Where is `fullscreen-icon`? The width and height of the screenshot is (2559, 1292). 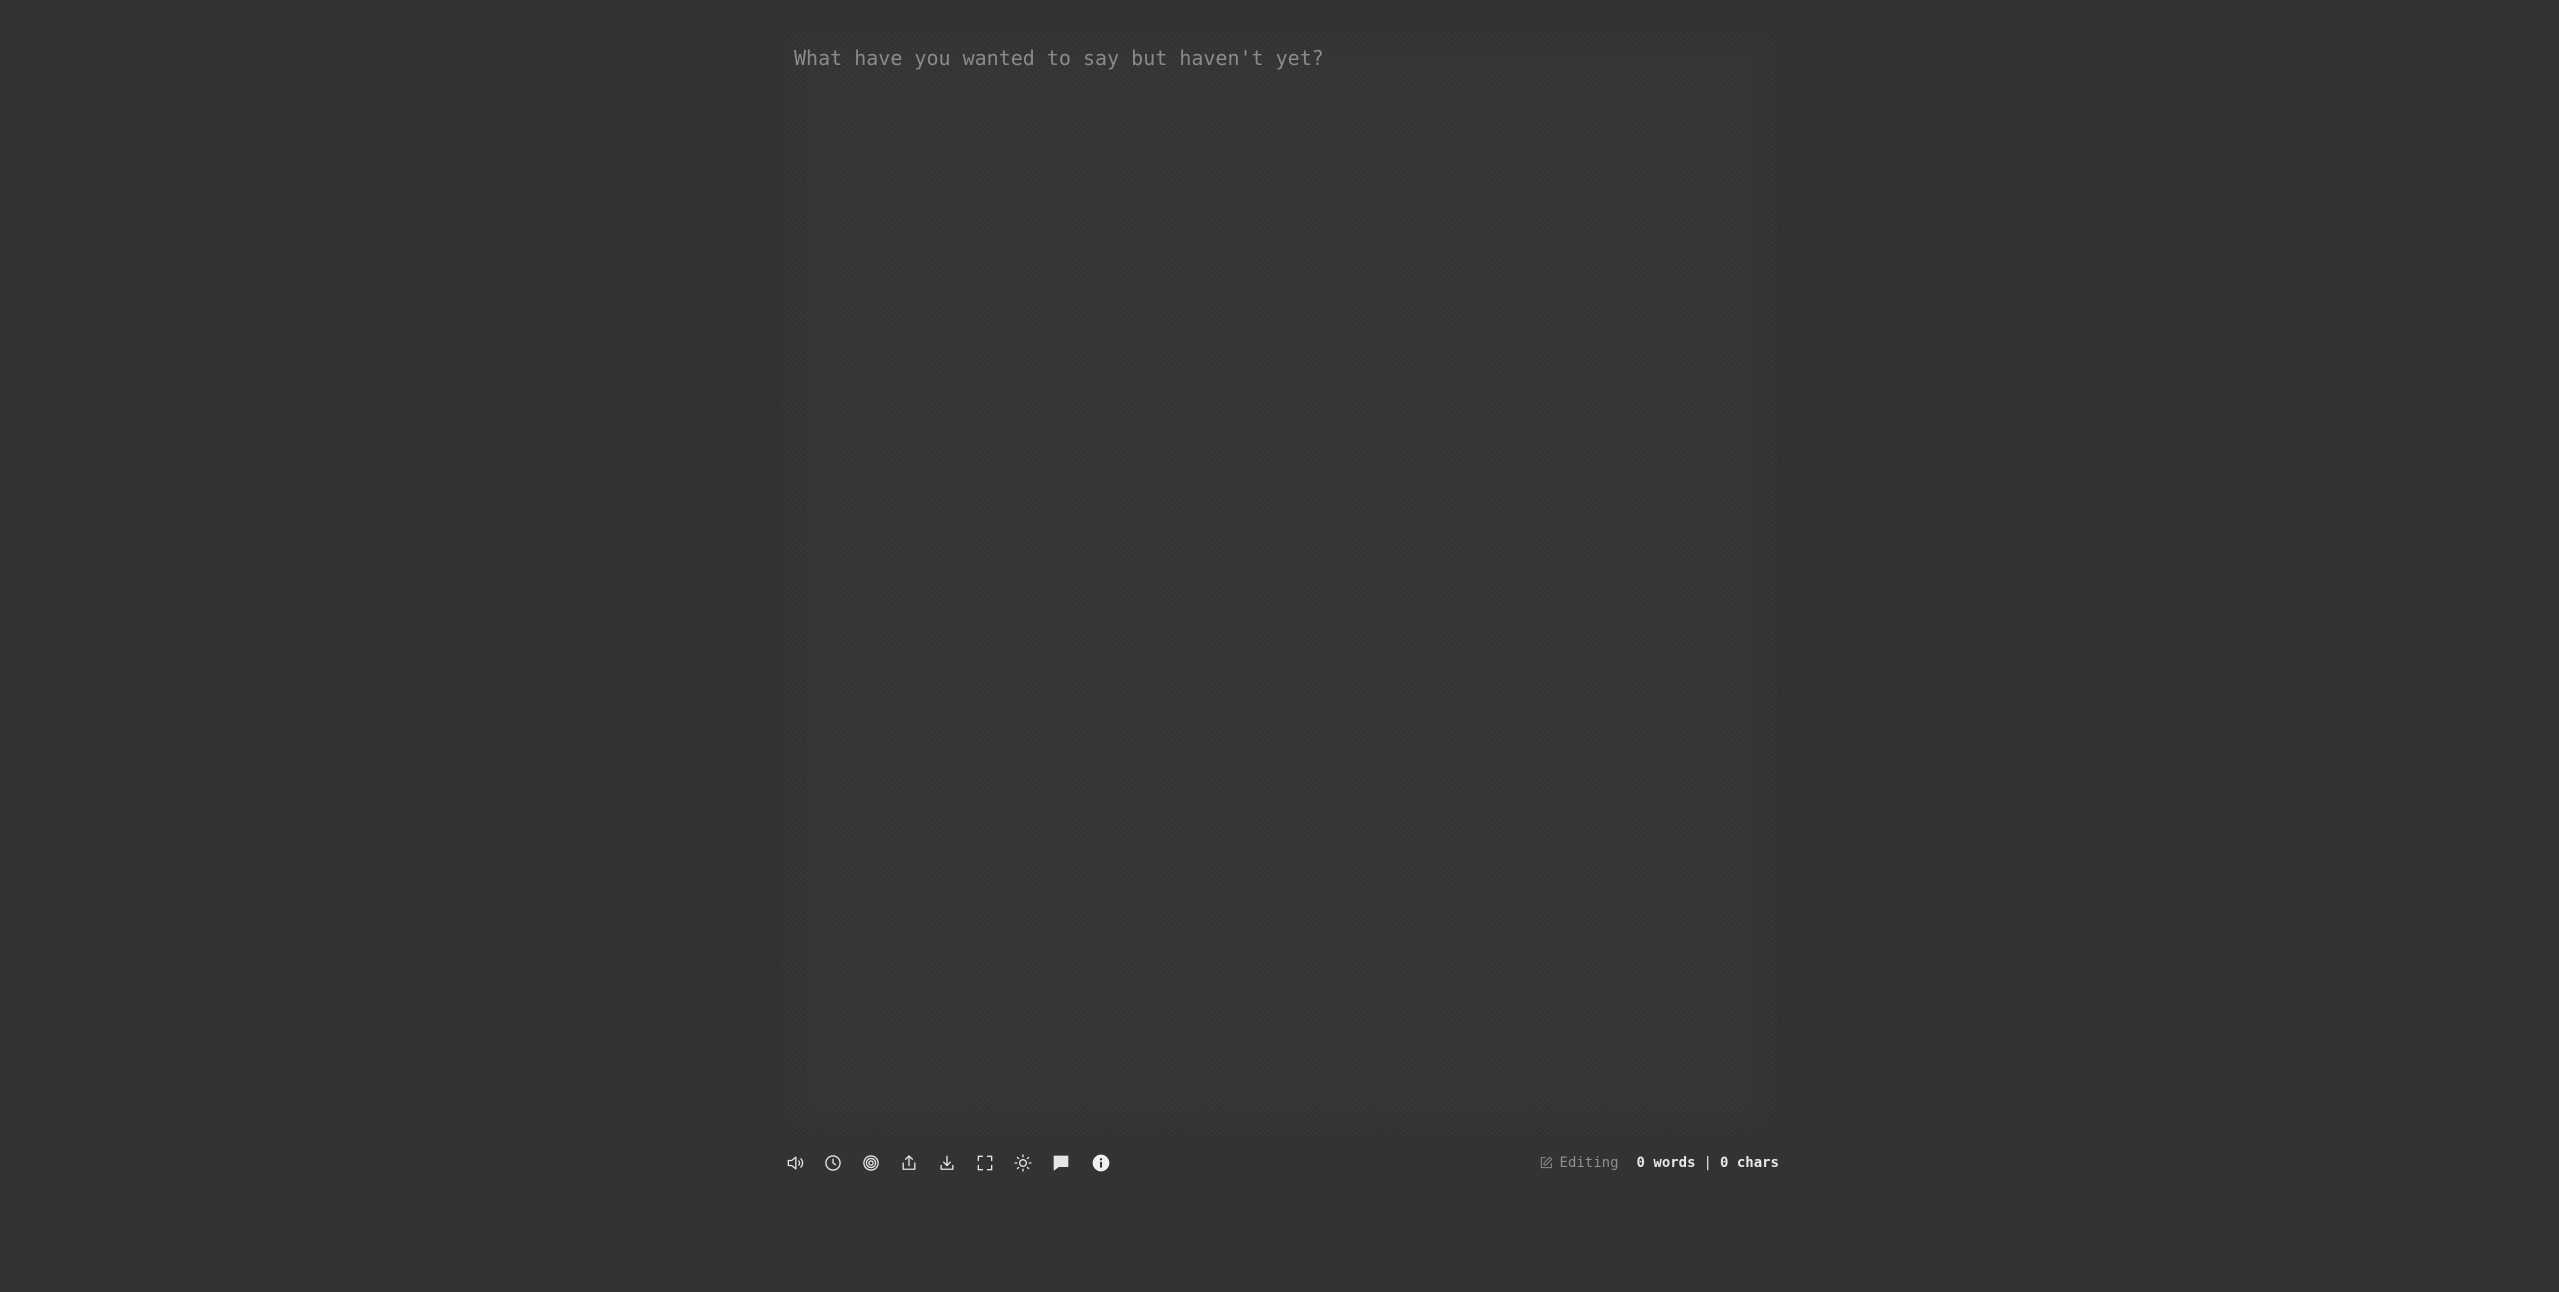 fullscreen-icon is located at coordinates (985, 1163).